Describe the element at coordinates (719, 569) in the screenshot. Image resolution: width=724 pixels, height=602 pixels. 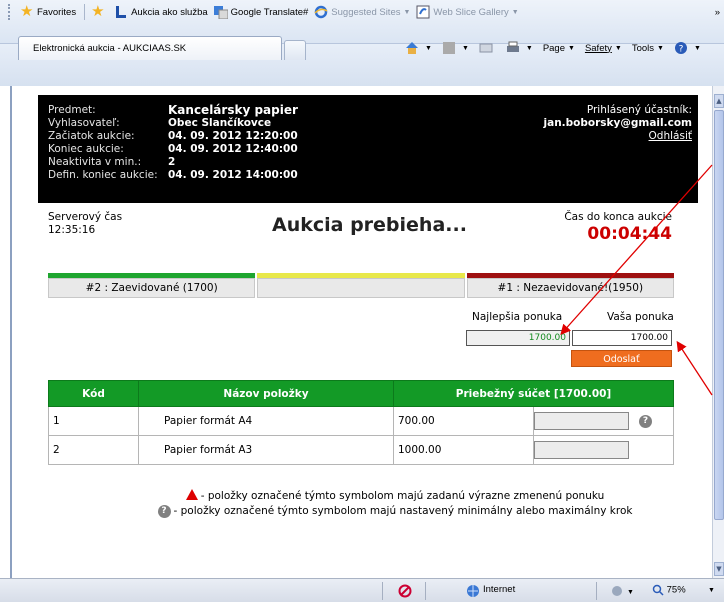
I see `scroll-down-arrow: ▼` at that location.